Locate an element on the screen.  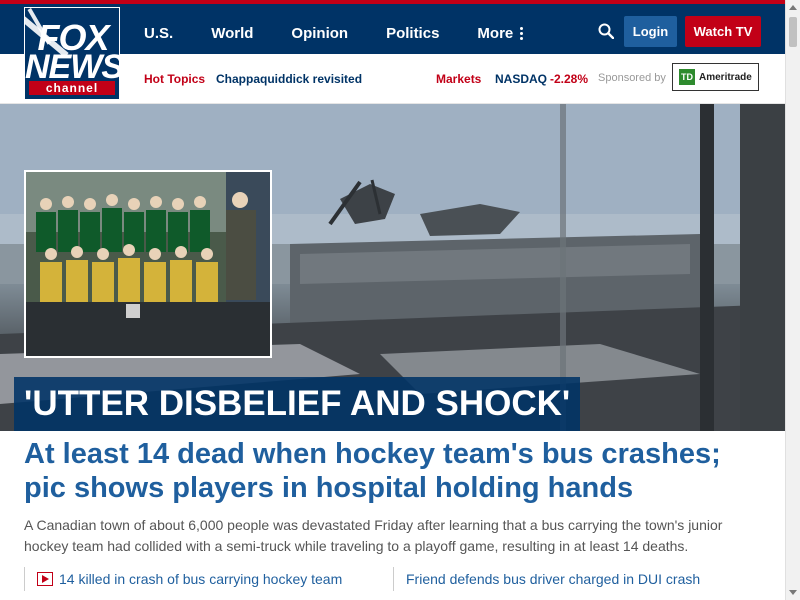
hero-overlay-title: 'UTTER DISBELIEF AND SHOCK' is located at coordinates (297, 404).